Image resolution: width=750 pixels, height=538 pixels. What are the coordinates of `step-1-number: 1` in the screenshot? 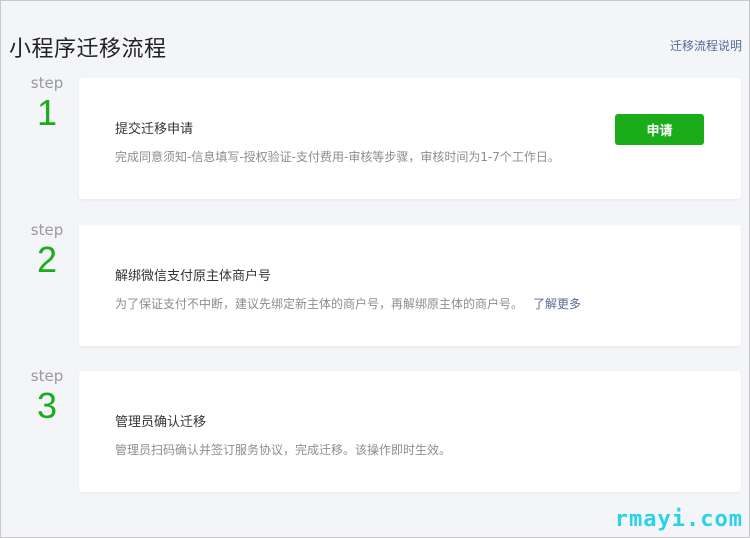 It's located at (47, 112).